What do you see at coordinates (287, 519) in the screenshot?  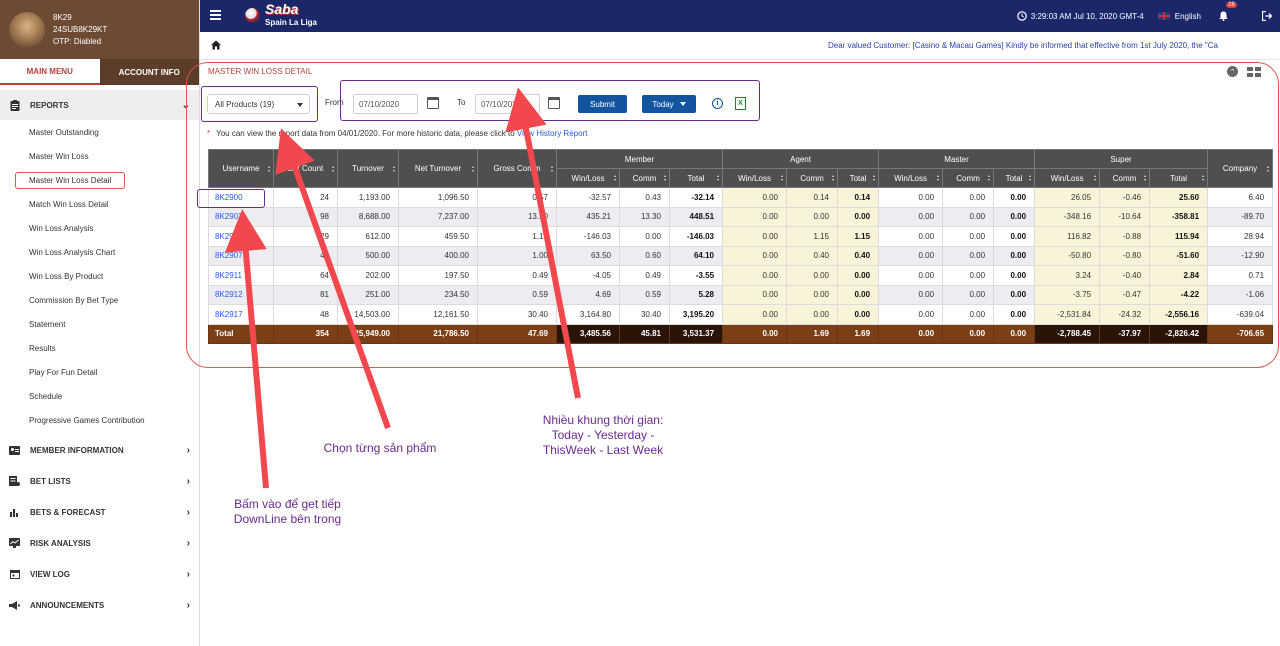 I see `annotation-downline-line: DownLine bên trong` at bounding box center [287, 519].